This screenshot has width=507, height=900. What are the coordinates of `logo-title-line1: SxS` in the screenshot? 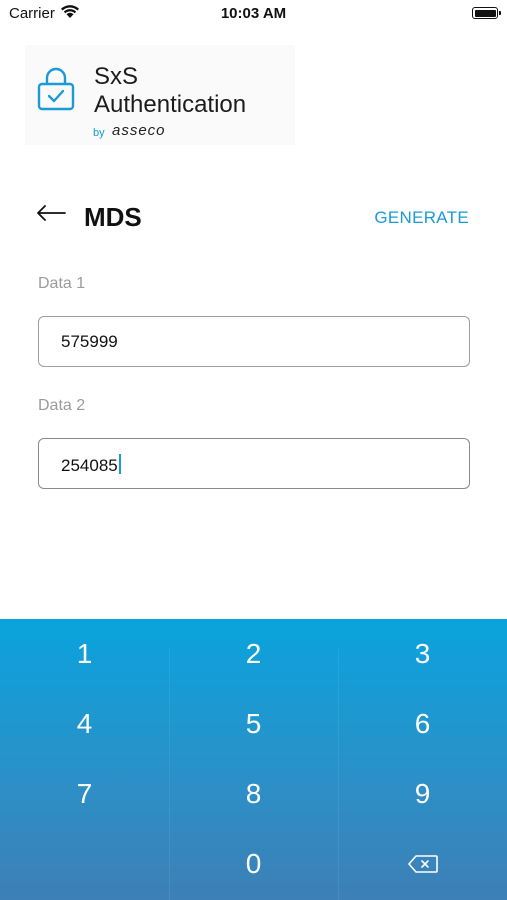 It's located at (116, 76).